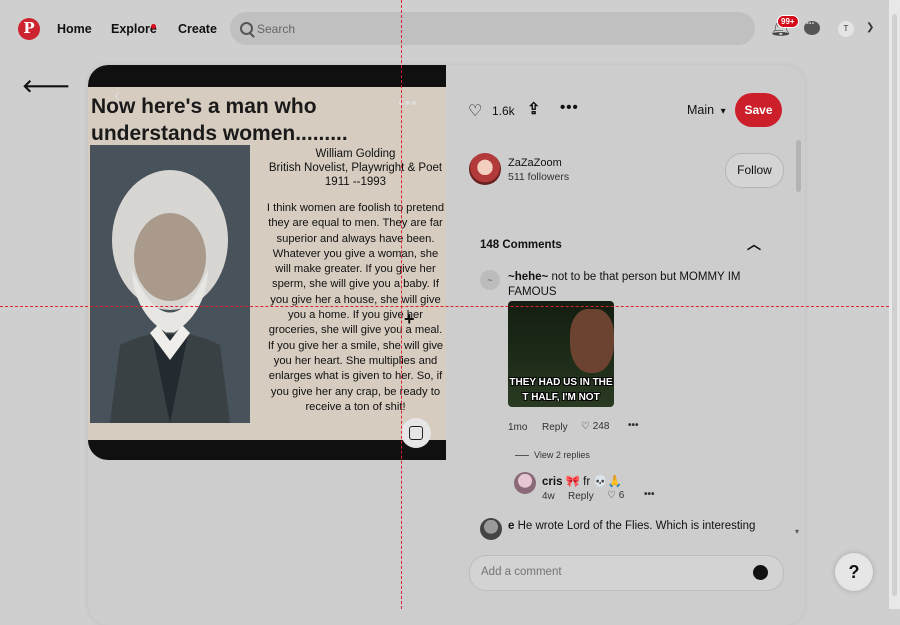 The width and height of the screenshot is (900, 625). What do you see at coordinates (528, 277) in the screenshot?
I see `comment-author: ~hehe~` at bounding box center [528, 277].